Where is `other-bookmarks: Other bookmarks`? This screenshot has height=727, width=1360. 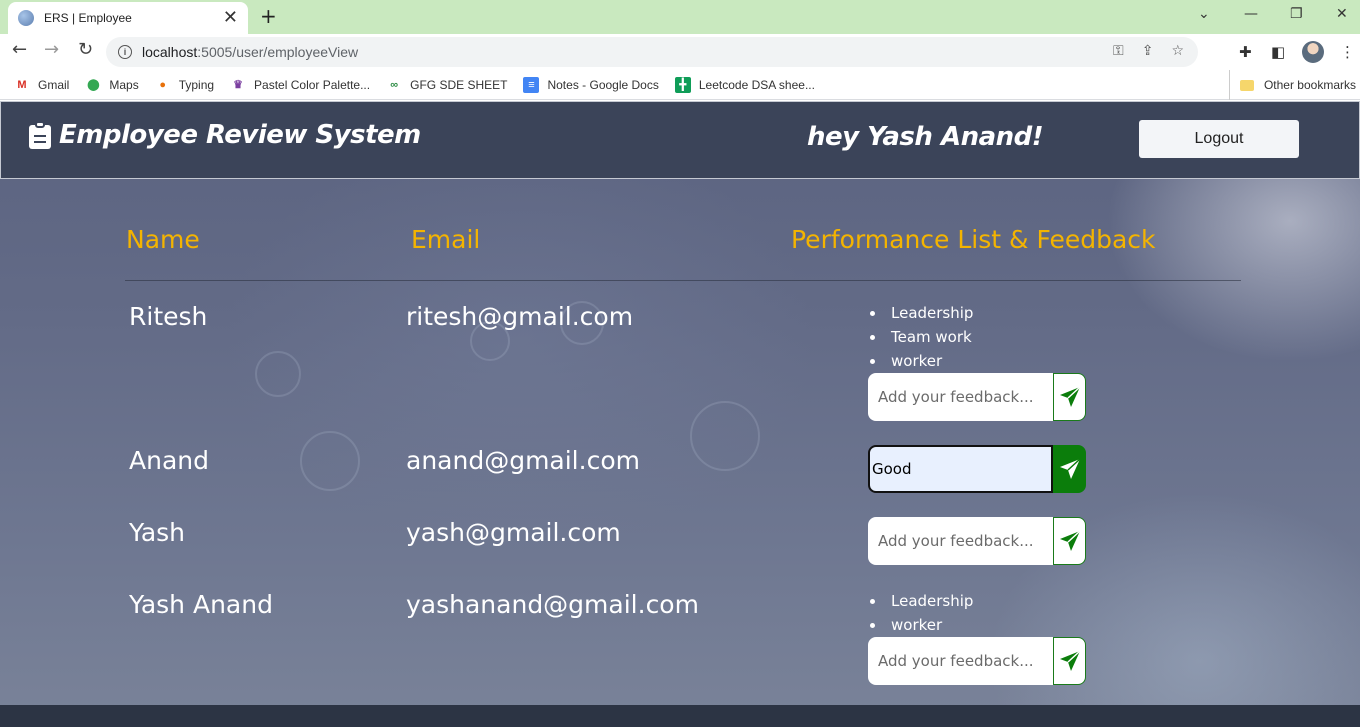
other-bookmarks: Other bookmarks is located at coordinates (1292, 85).